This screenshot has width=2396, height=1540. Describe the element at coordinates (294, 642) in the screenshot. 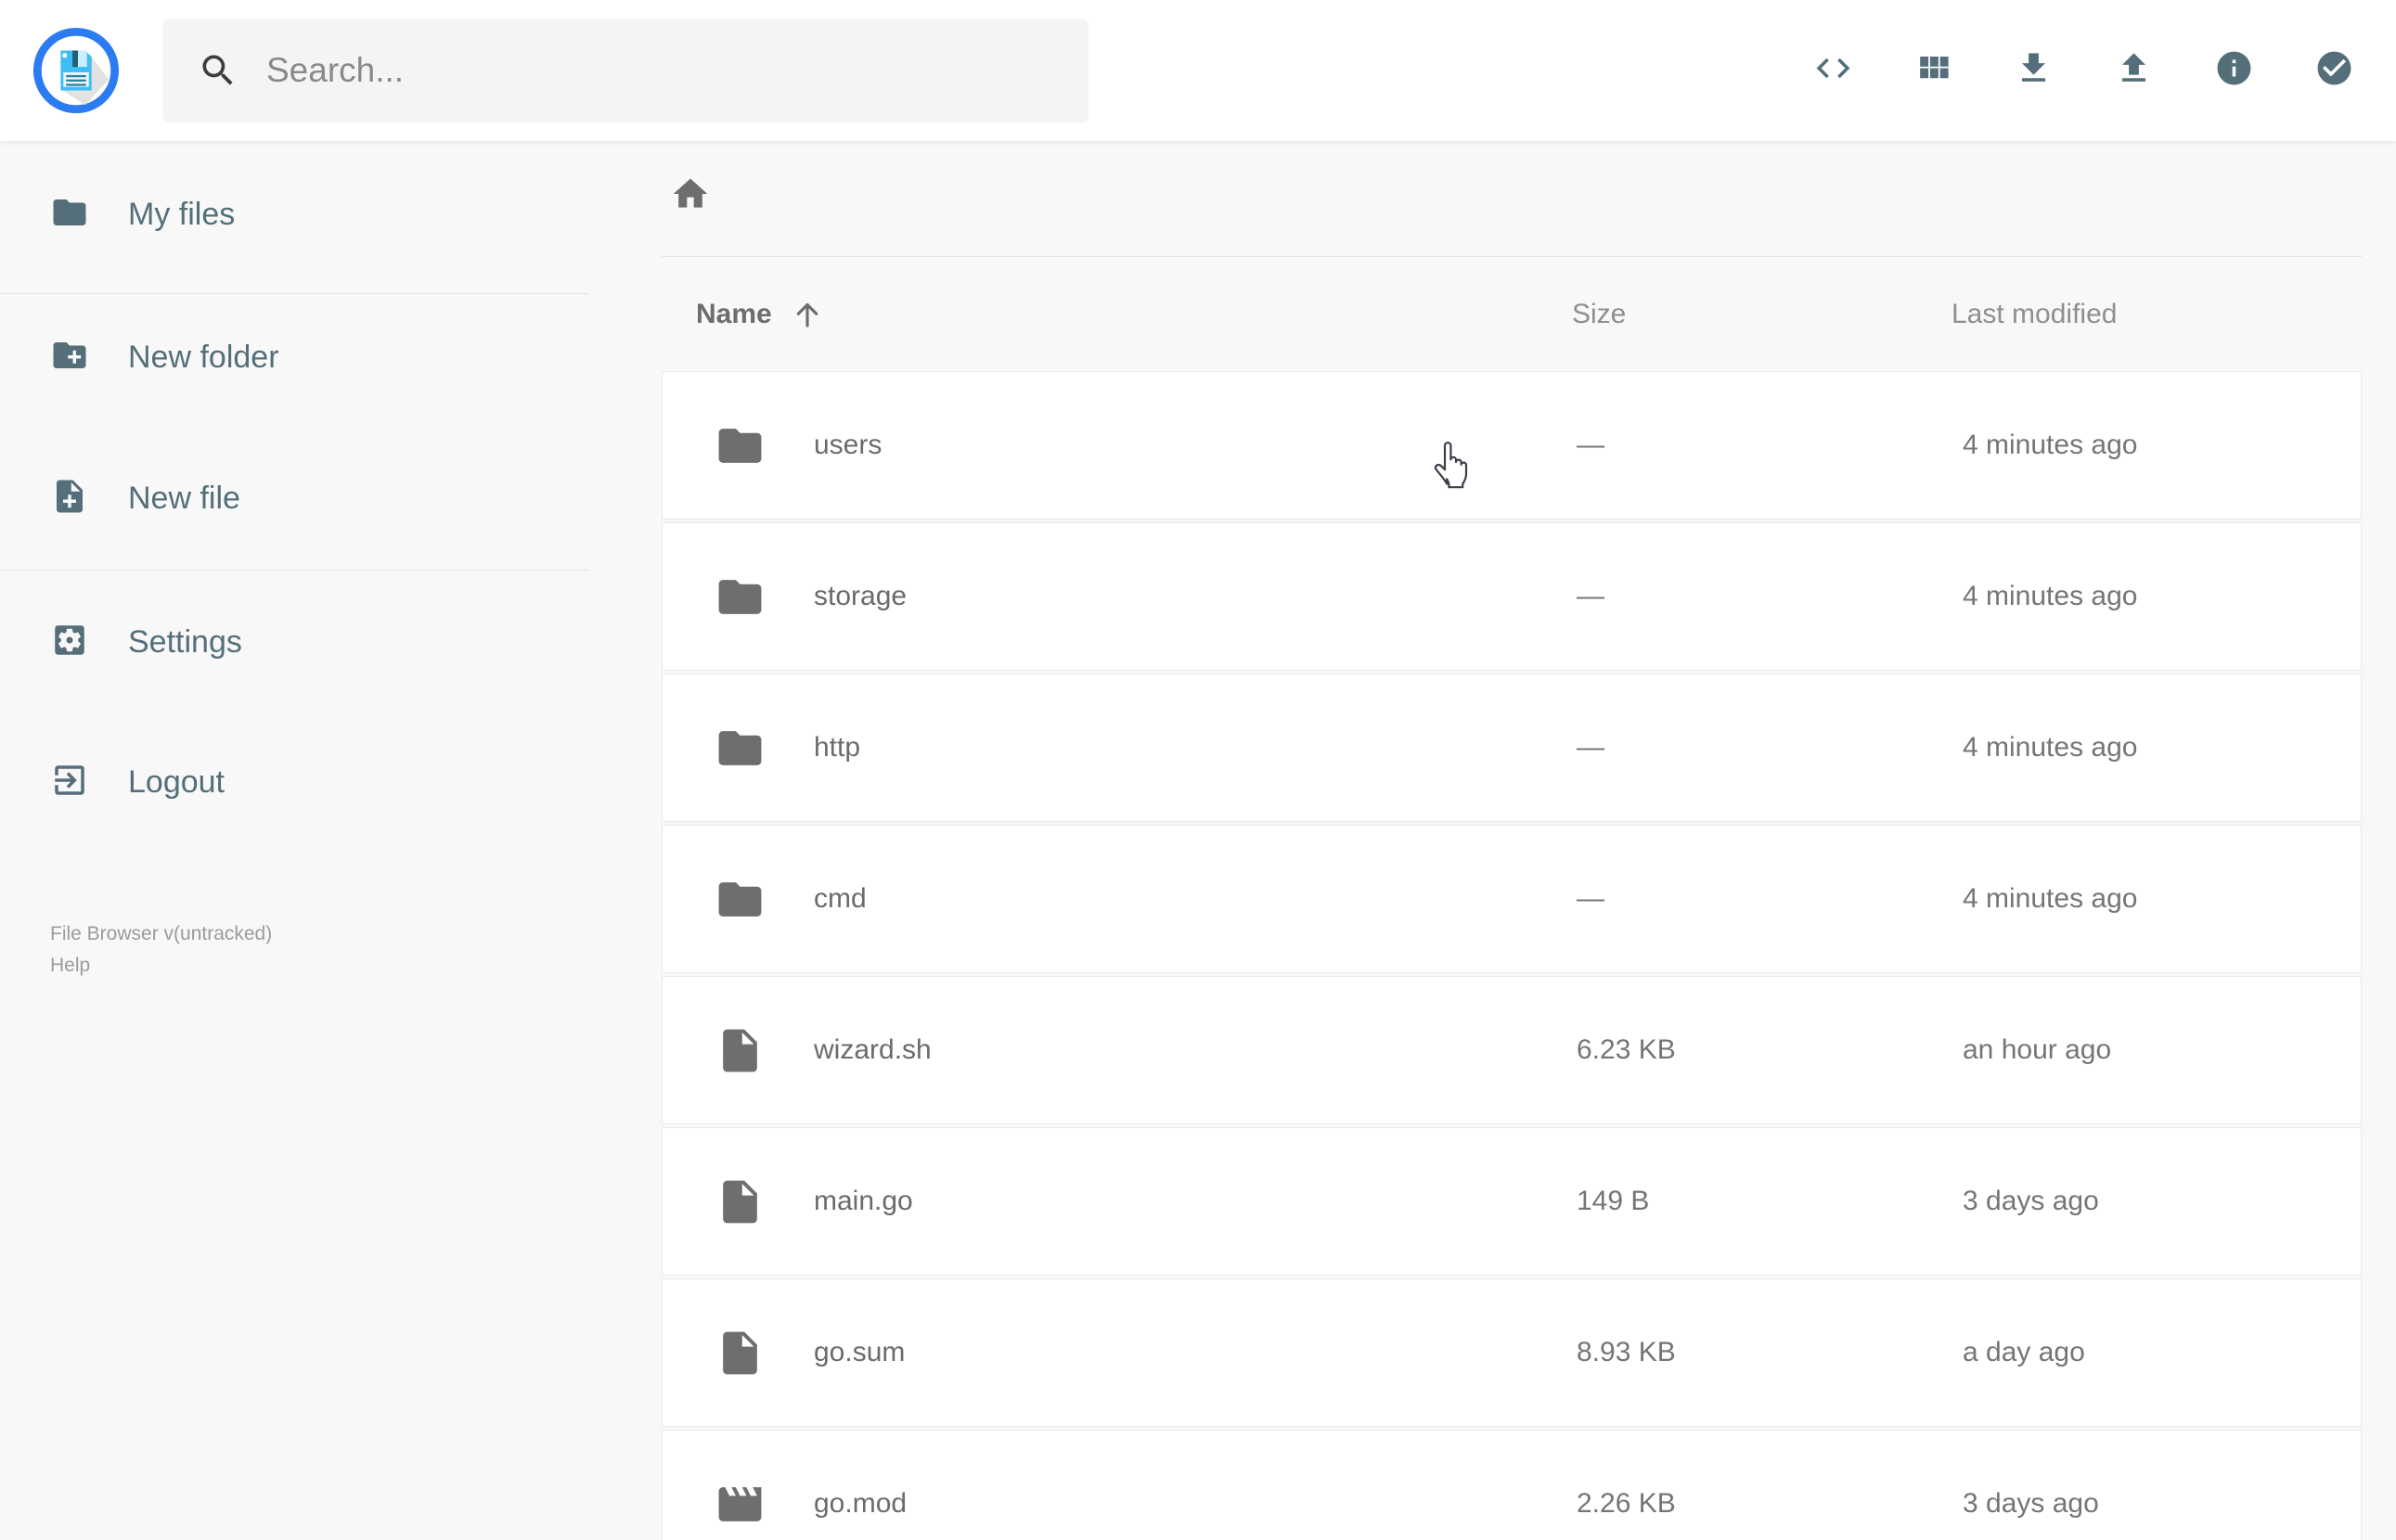

I see `sidebar-item-settings: Settings` at that location.